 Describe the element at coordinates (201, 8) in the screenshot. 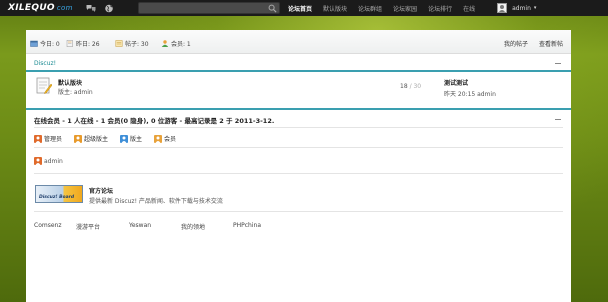

I see `search-input` at that location.